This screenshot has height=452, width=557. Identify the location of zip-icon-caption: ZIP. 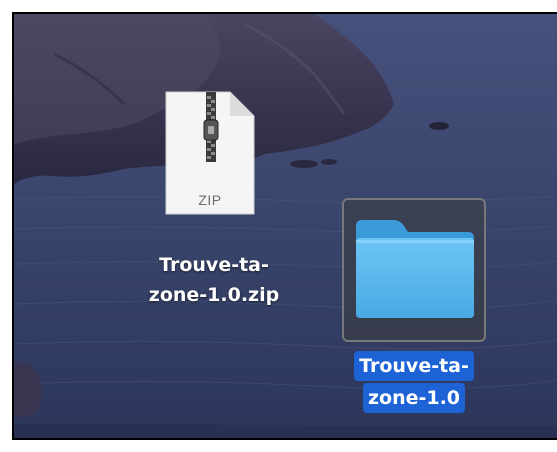
(210, 200).